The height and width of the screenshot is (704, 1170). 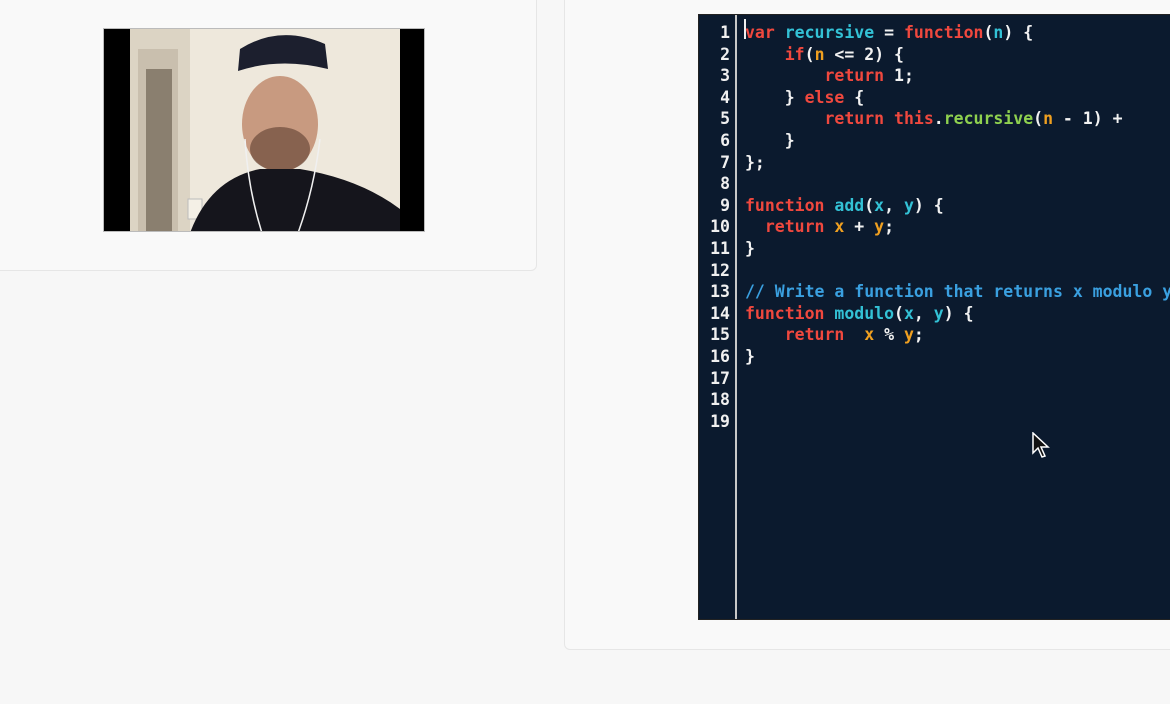 What do you see at coordinates (725, 97) in the screenshot?
I see `line-number: 4` at bounding box center [725, 97].